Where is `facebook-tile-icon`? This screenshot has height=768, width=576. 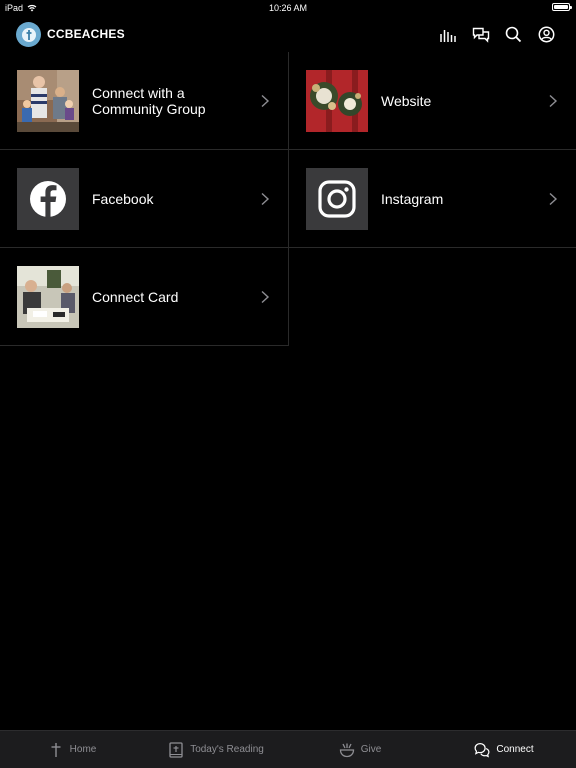 facebook-tile-icon is located at coordinates (48, 199).